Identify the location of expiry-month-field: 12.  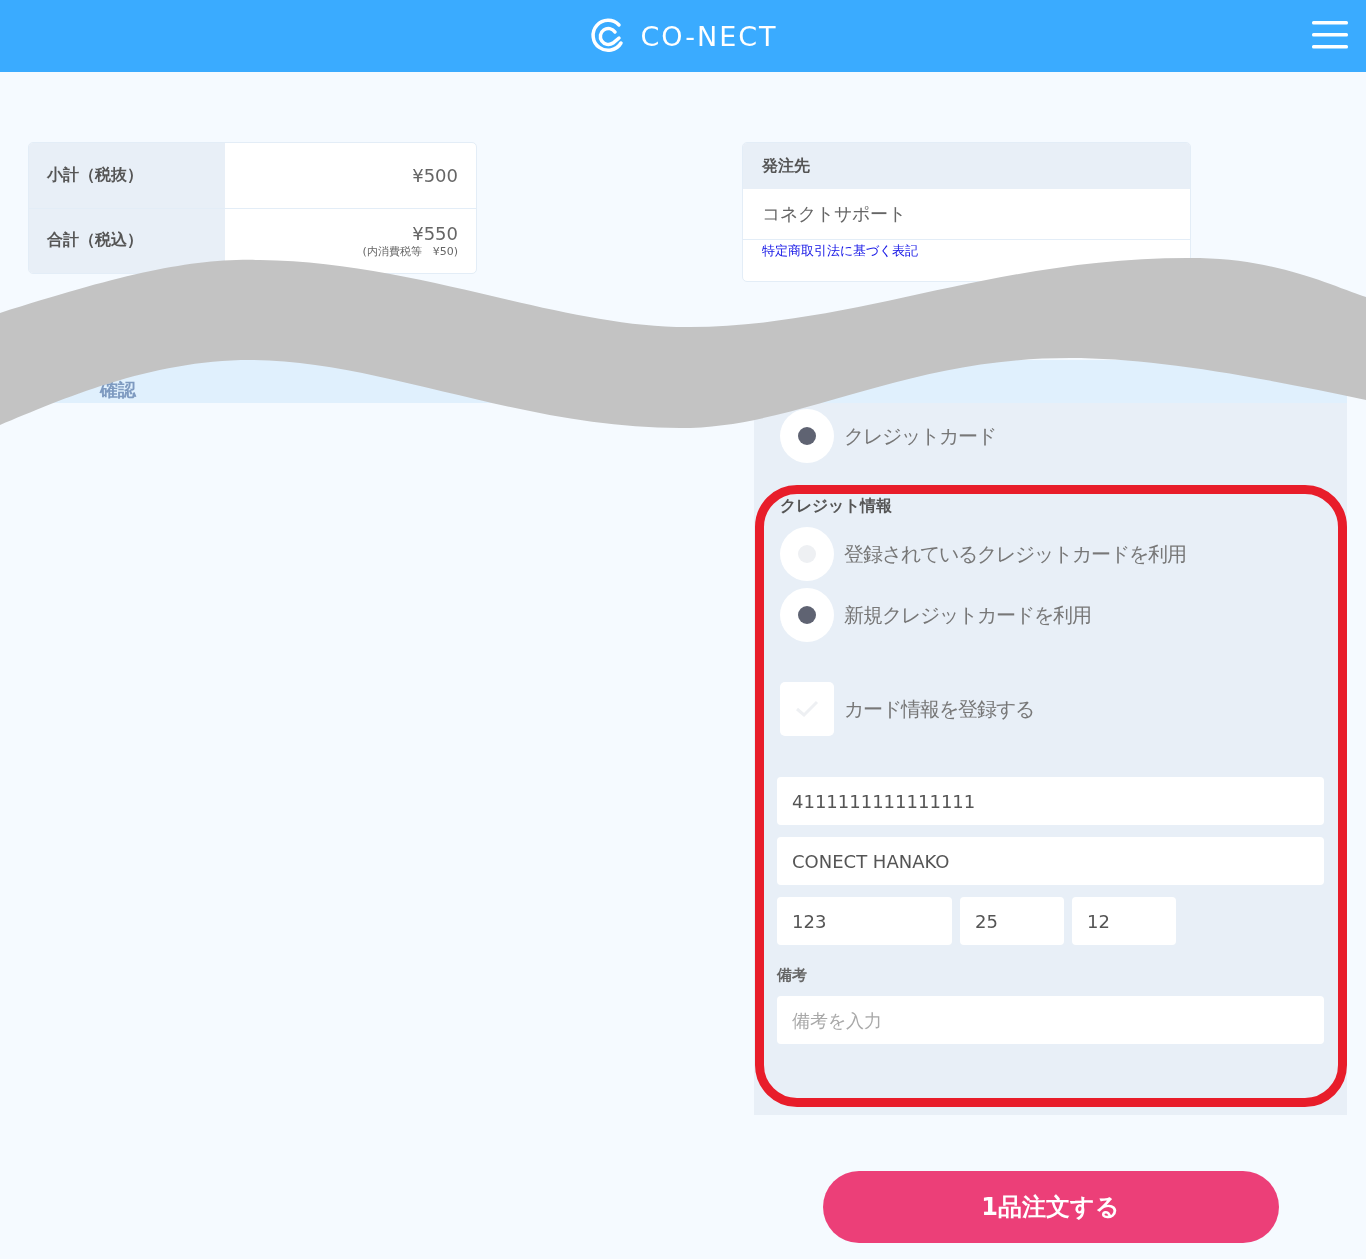
(1124, 921).